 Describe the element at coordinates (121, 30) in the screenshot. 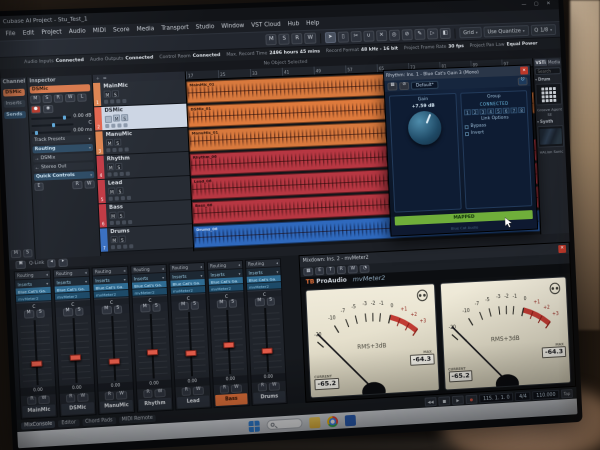

I see `menu-score: Score` at that location.